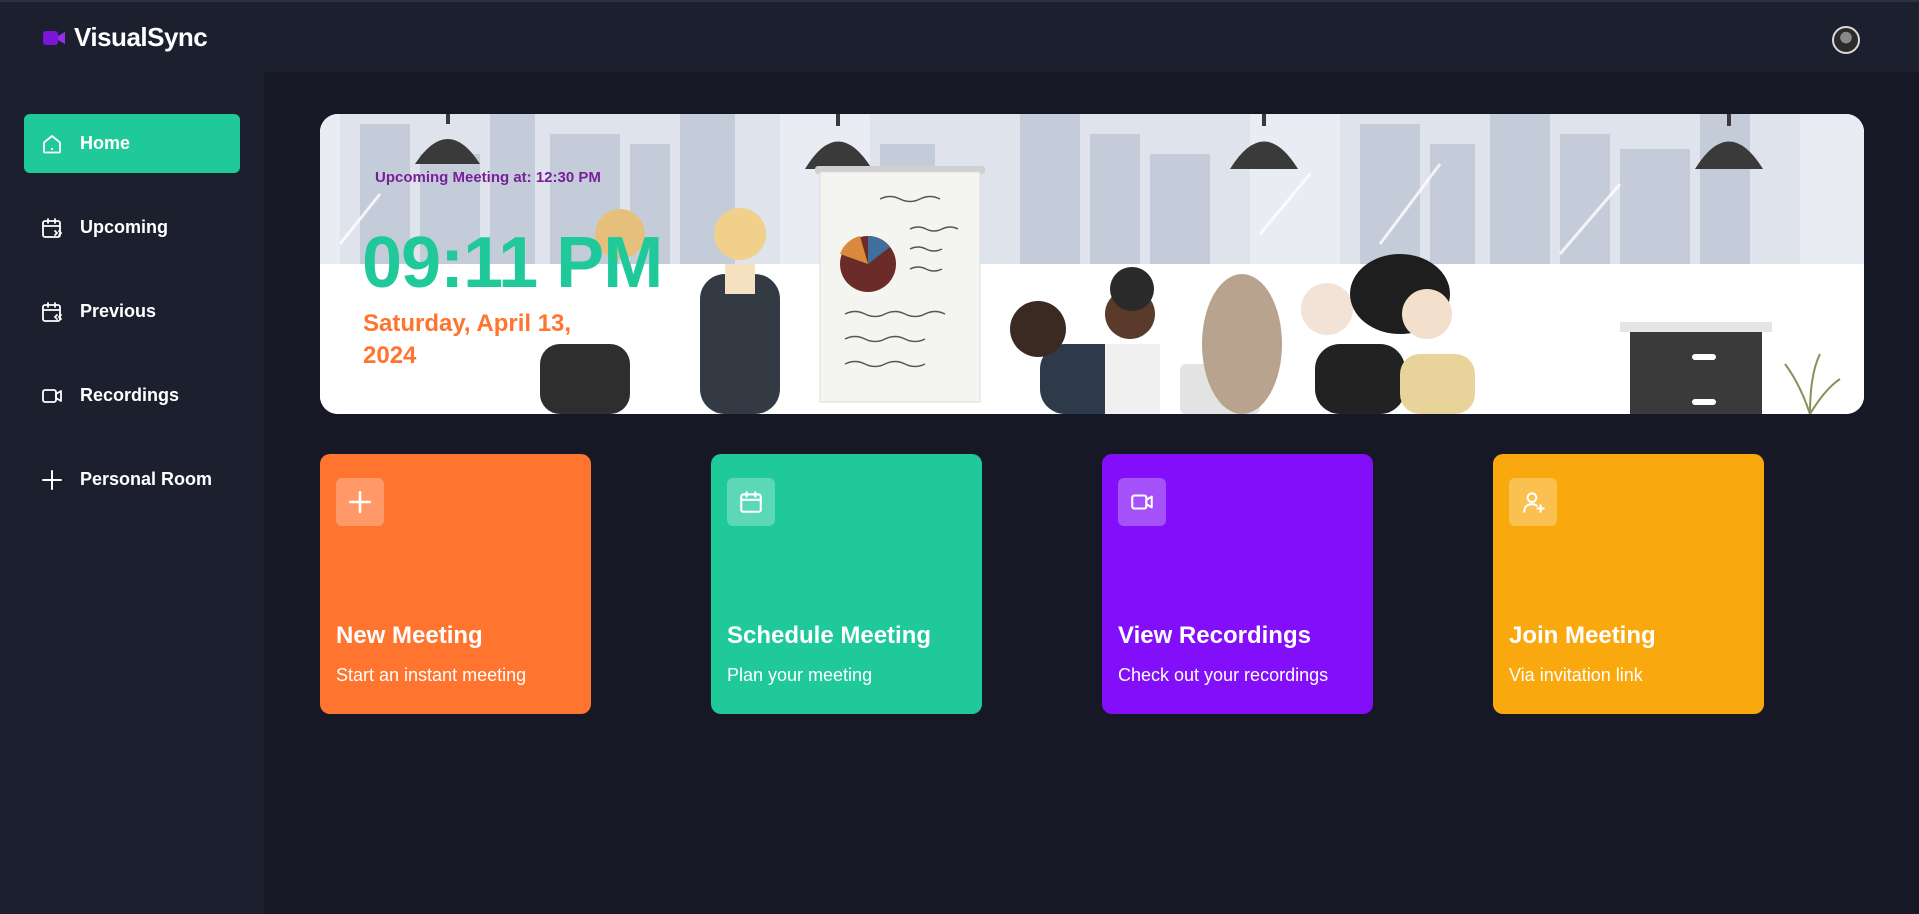 This screenshot has width=1919, height=914. I want to click on sidebar-item-upcoming: Upcoming, so click(132, 227).